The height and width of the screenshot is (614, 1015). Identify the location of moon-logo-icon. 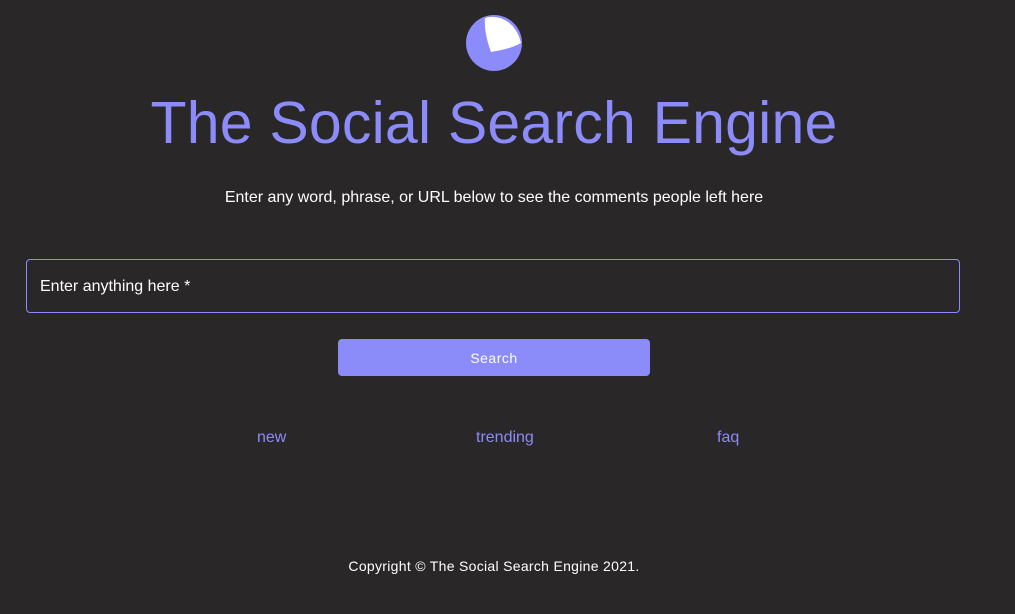
(494, 43).